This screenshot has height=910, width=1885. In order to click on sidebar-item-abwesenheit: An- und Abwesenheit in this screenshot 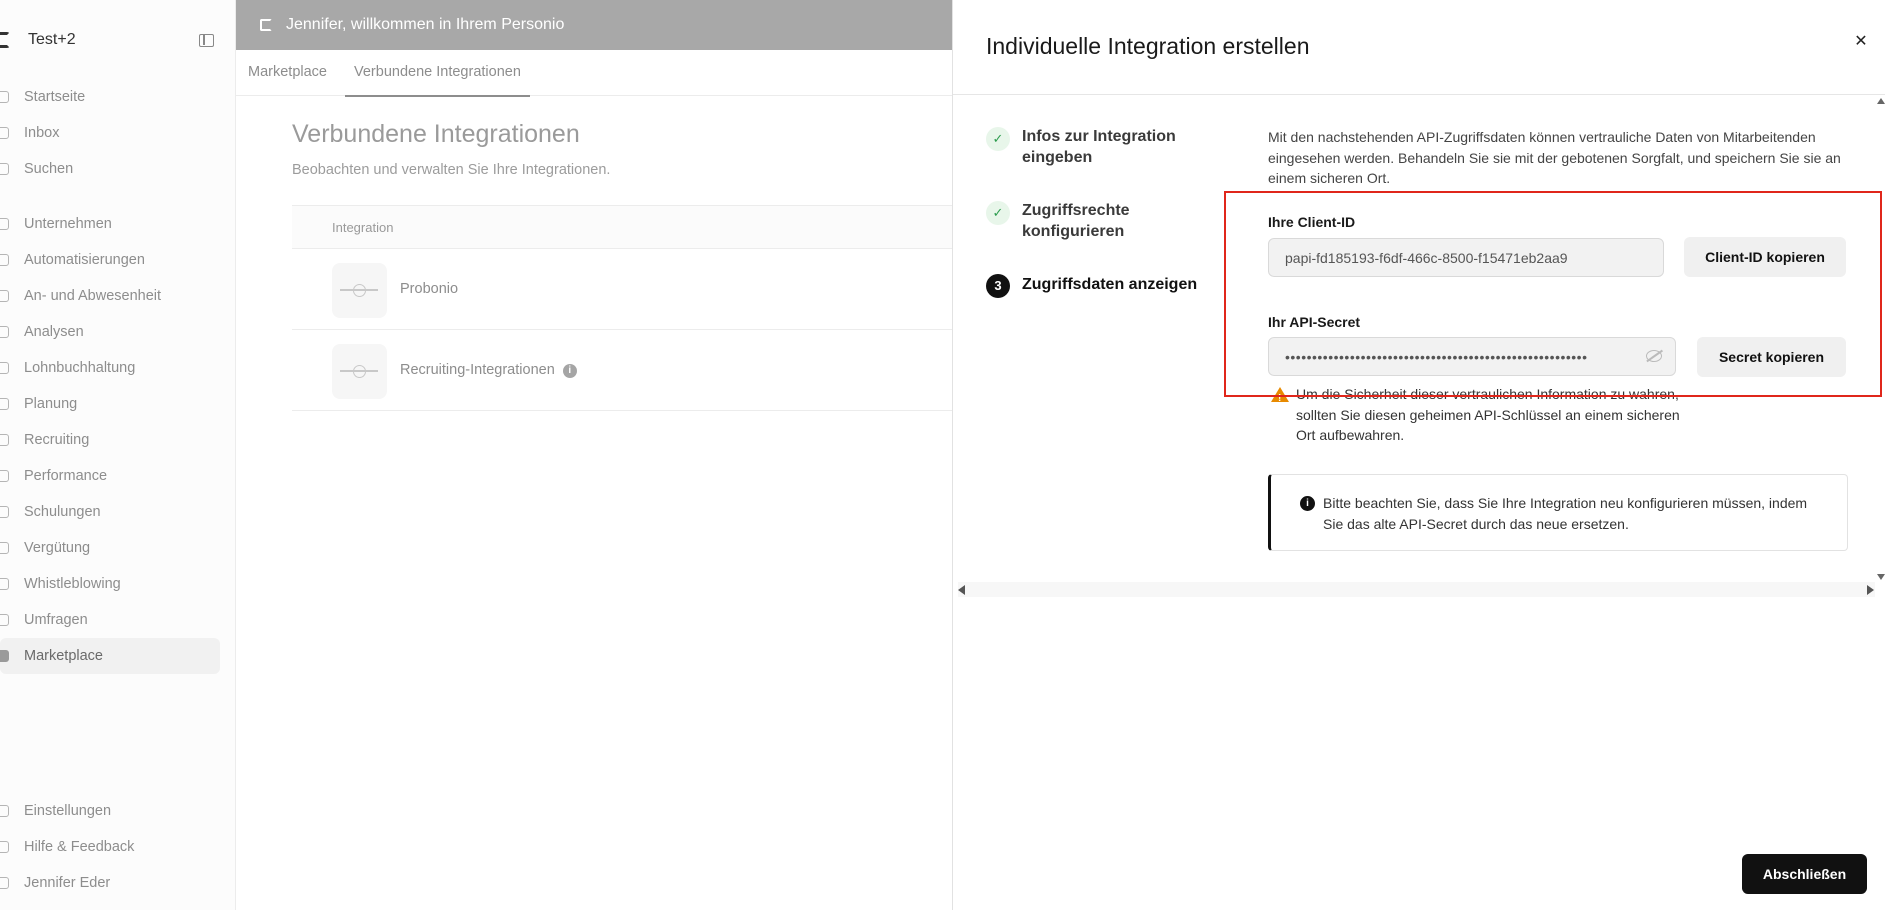, I will do `click(118, 296)`.